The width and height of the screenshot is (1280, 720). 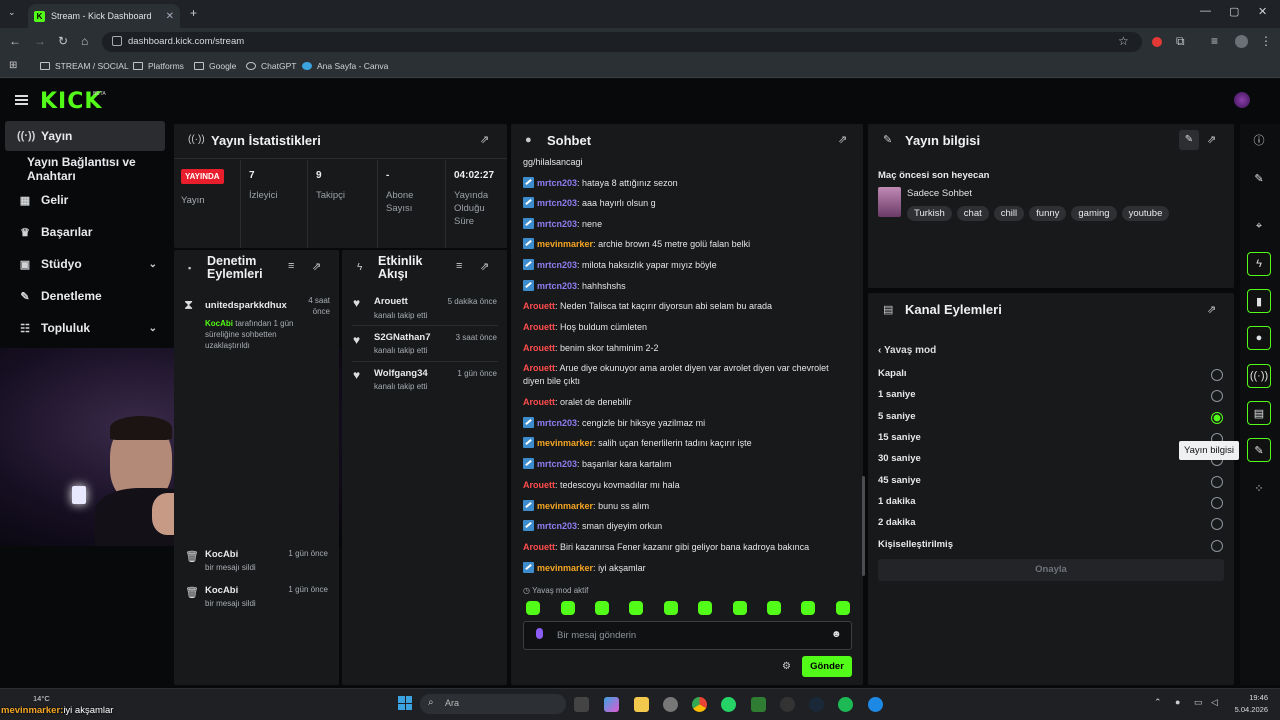 What do you see at coordinates (622, 42) in the screenshot?
I see `url-input: dashboard.kick.com/stream` at bounding box center [622, 42].